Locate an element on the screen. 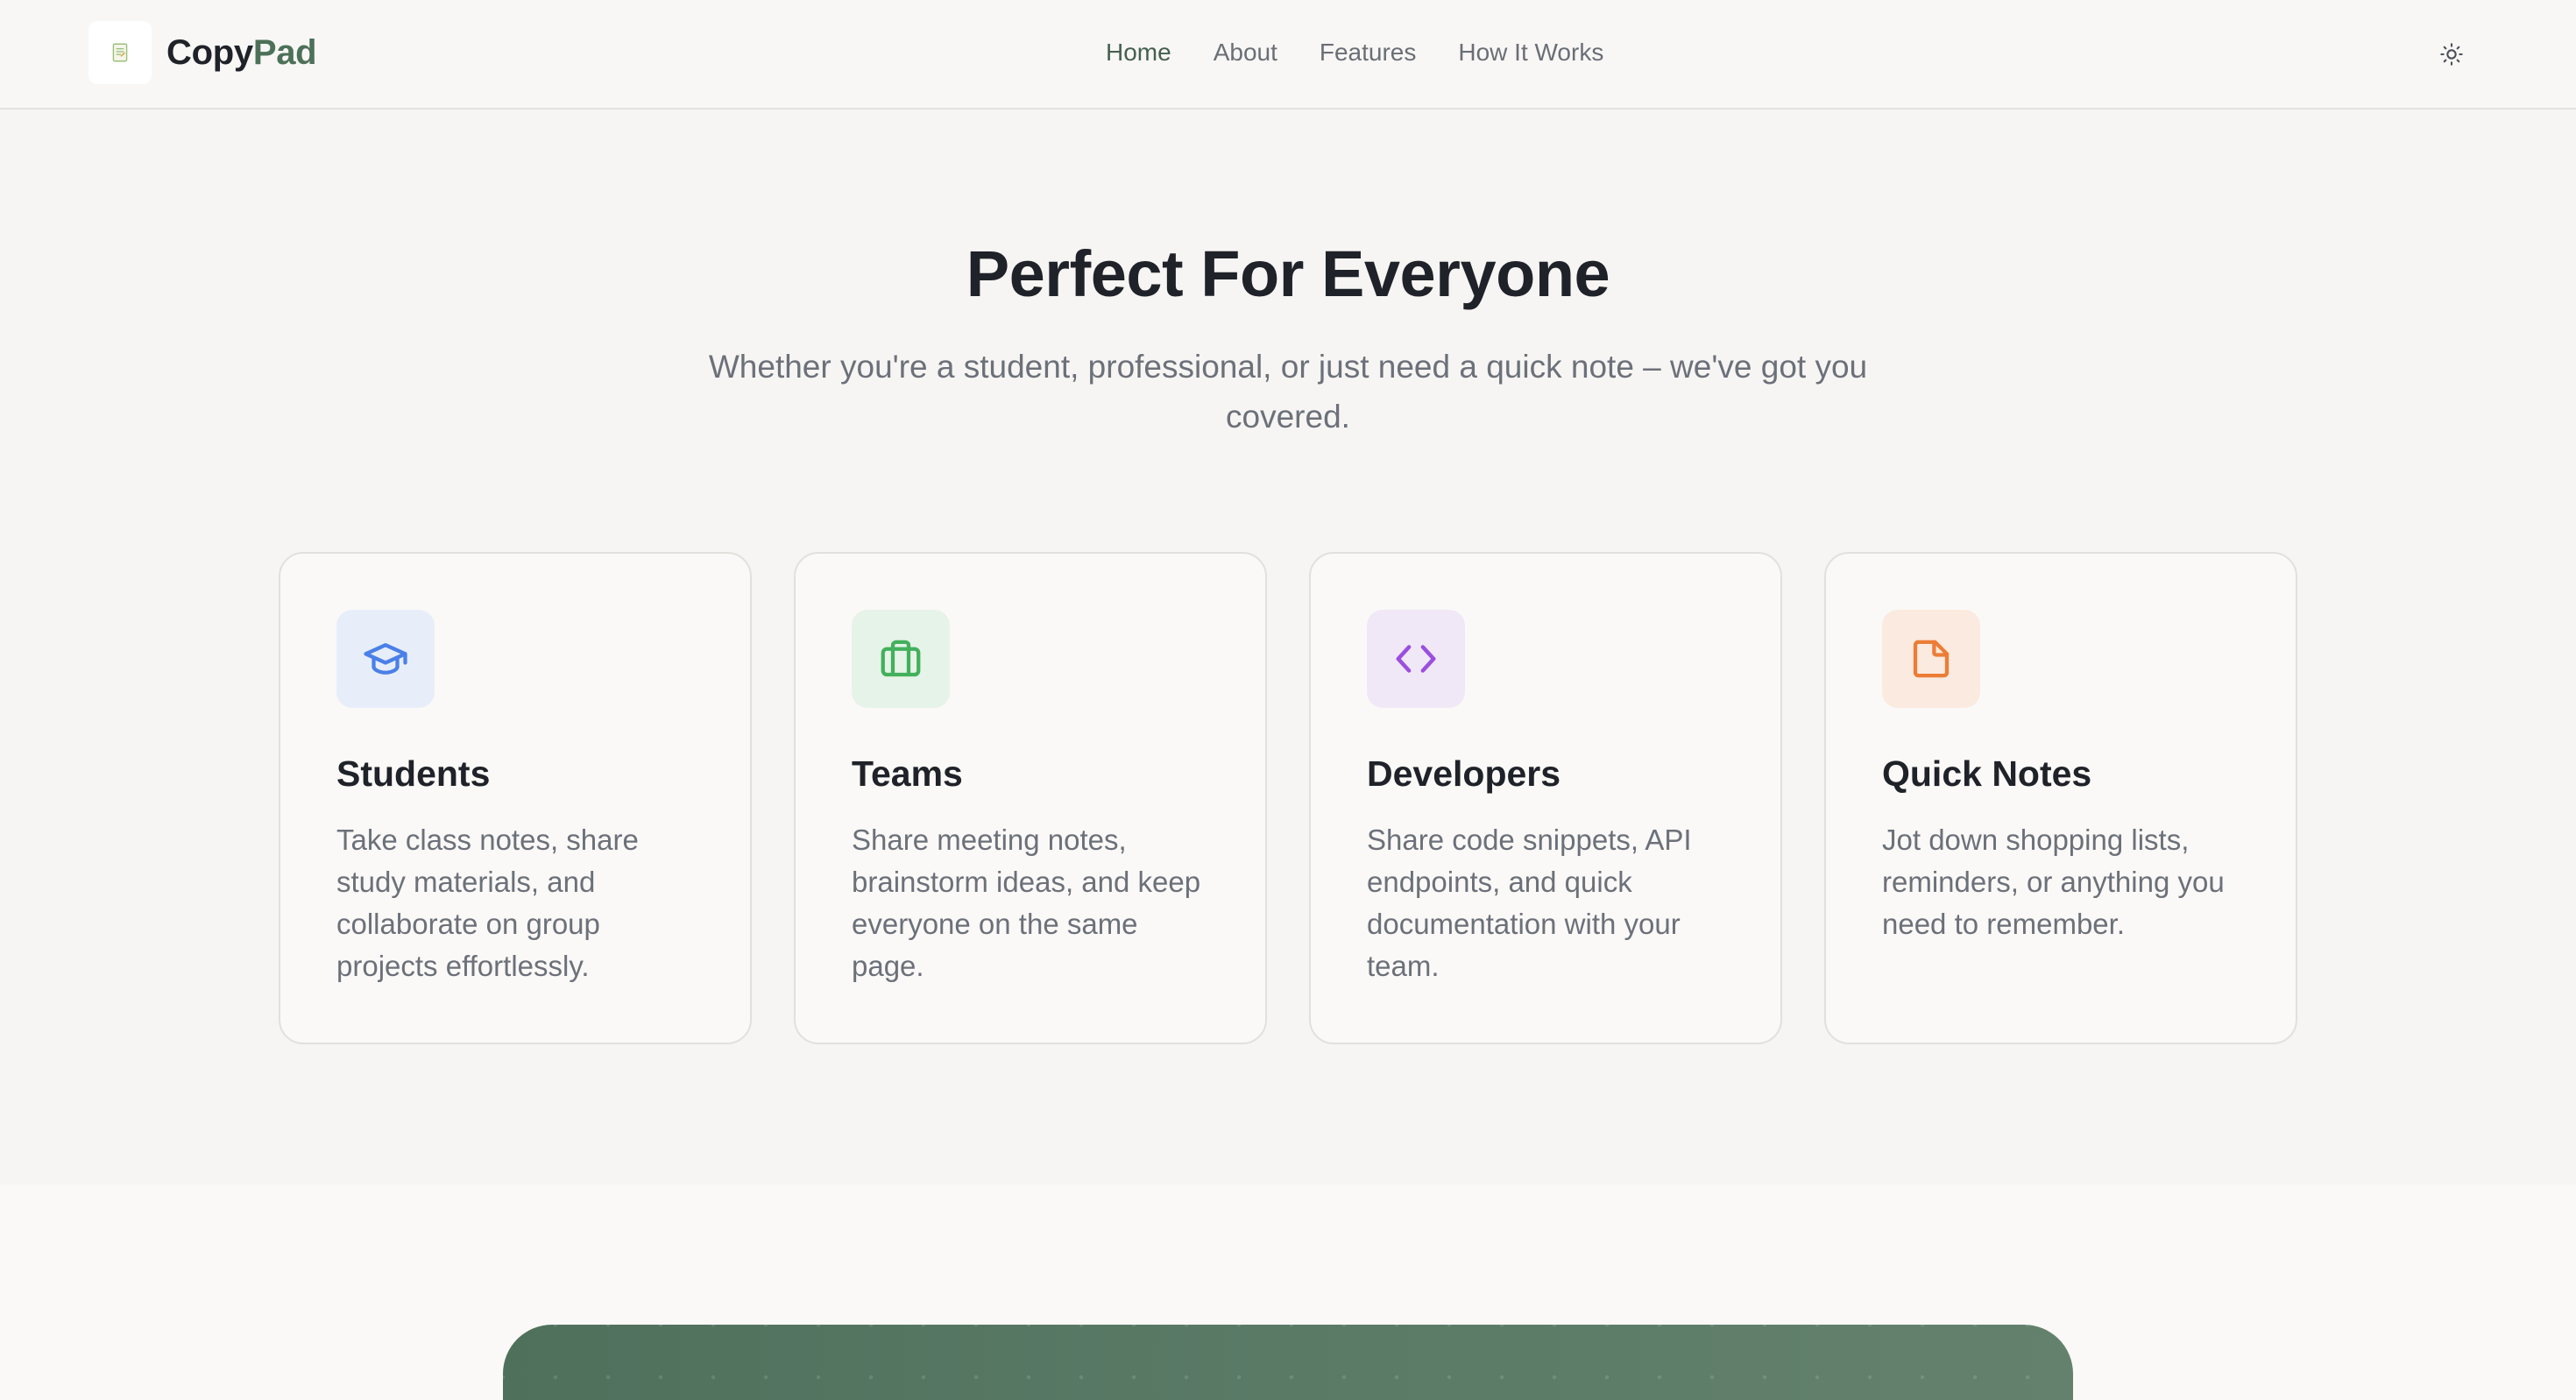 The height and width of the screenshot is (1400, 2576). card-title: Students is located at coordinates (413, 773).